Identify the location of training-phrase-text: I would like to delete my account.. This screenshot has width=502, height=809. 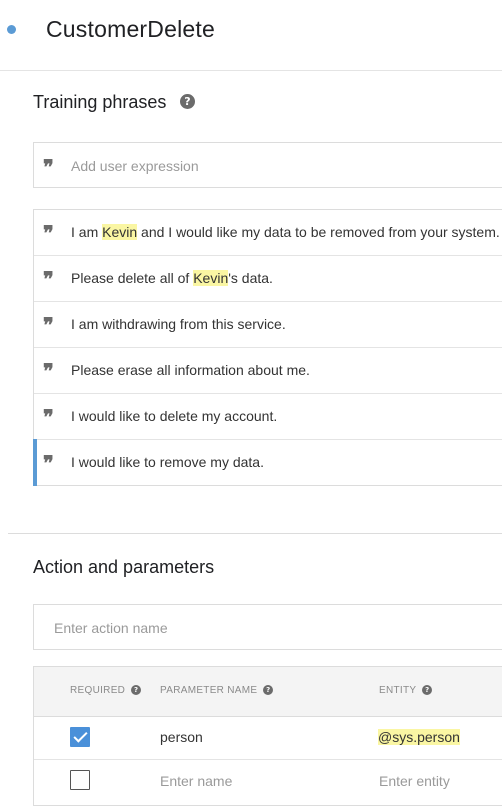
(174, 416).